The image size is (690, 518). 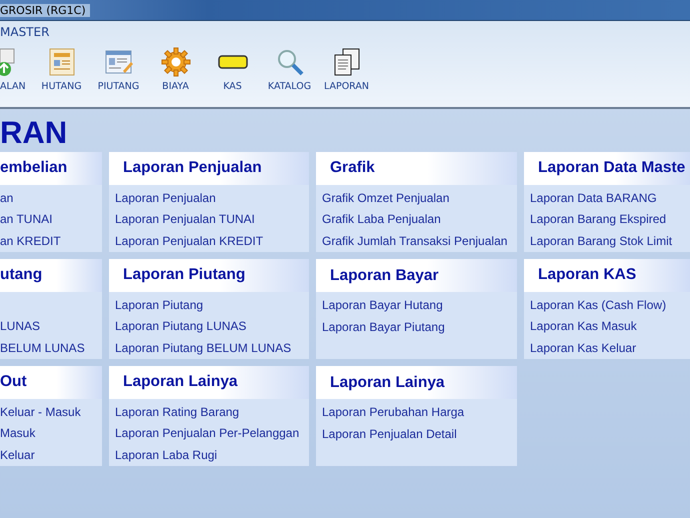 I want to click on card-title: Laporan Data Maste, so click(x=612, y=168).